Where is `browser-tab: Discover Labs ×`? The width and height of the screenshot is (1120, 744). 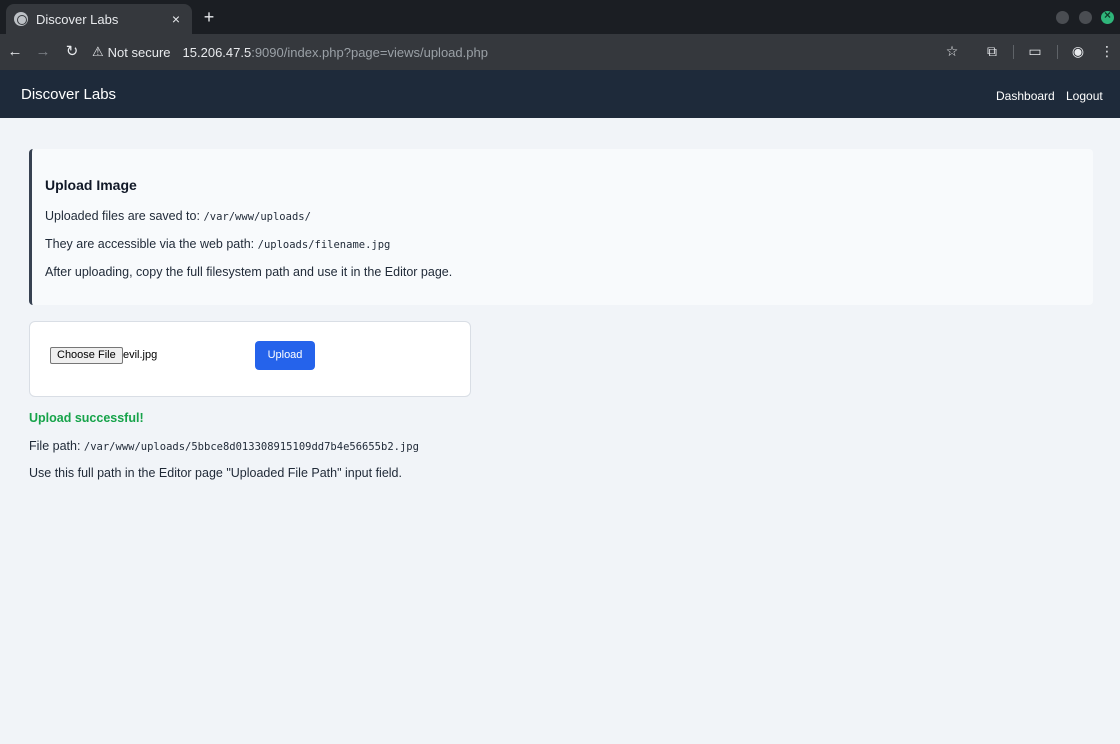
browser-tab: Discover Labs × is located at coordinates (99, 19).